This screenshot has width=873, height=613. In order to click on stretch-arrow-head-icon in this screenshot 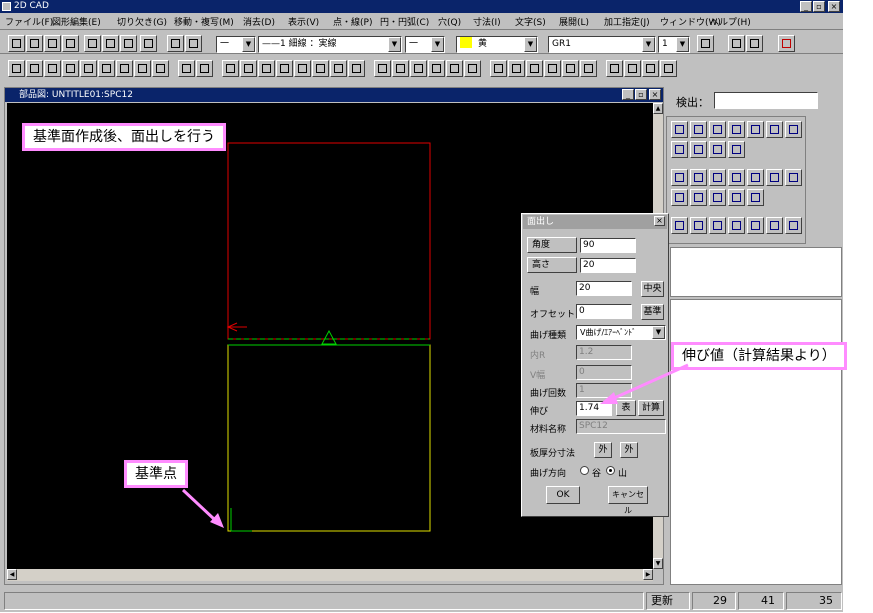, I will do `click(609, 398)`.